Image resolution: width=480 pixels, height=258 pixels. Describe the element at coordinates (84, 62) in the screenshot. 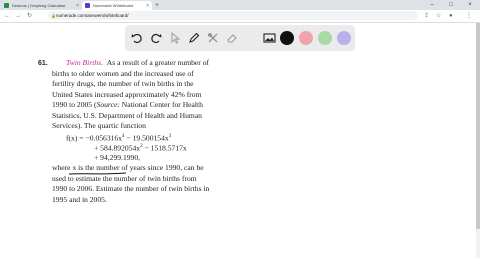

I see `problem-title: Twin Births.` at that location.